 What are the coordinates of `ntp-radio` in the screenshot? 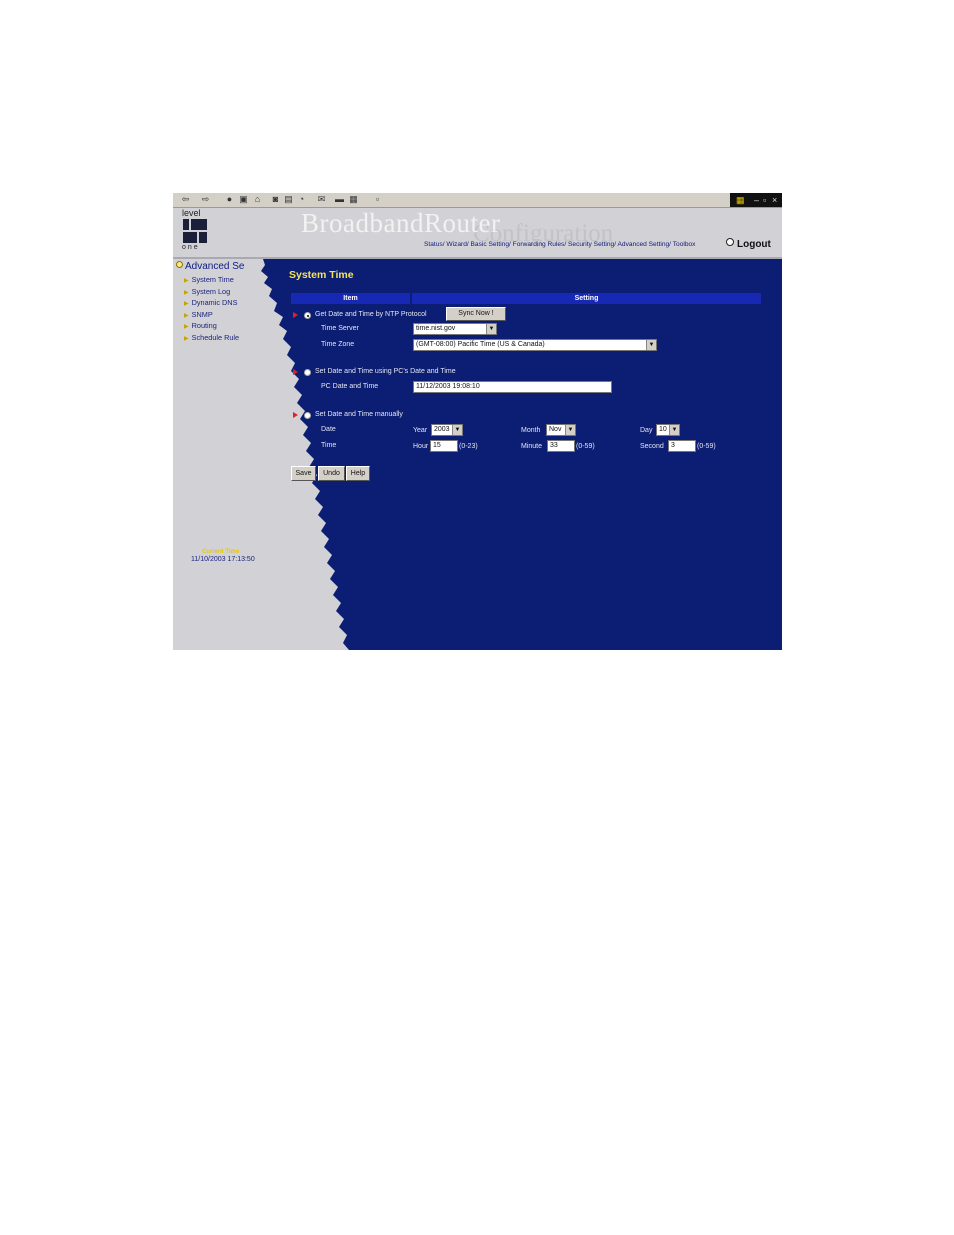 It's located at (307, 315).